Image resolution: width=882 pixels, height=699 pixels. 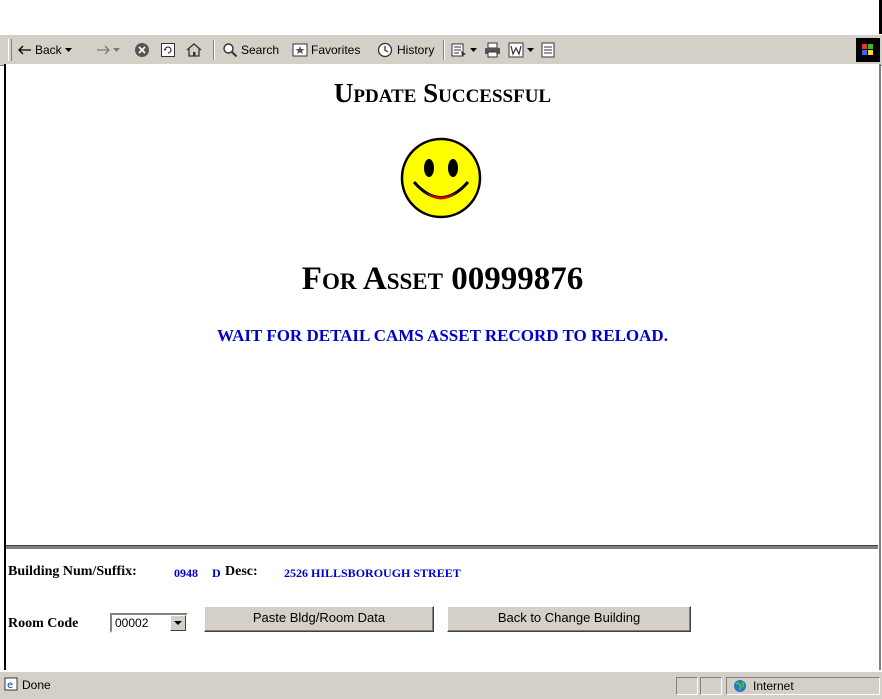 I want to click on search-label: Search, so click(x=260, y=50).